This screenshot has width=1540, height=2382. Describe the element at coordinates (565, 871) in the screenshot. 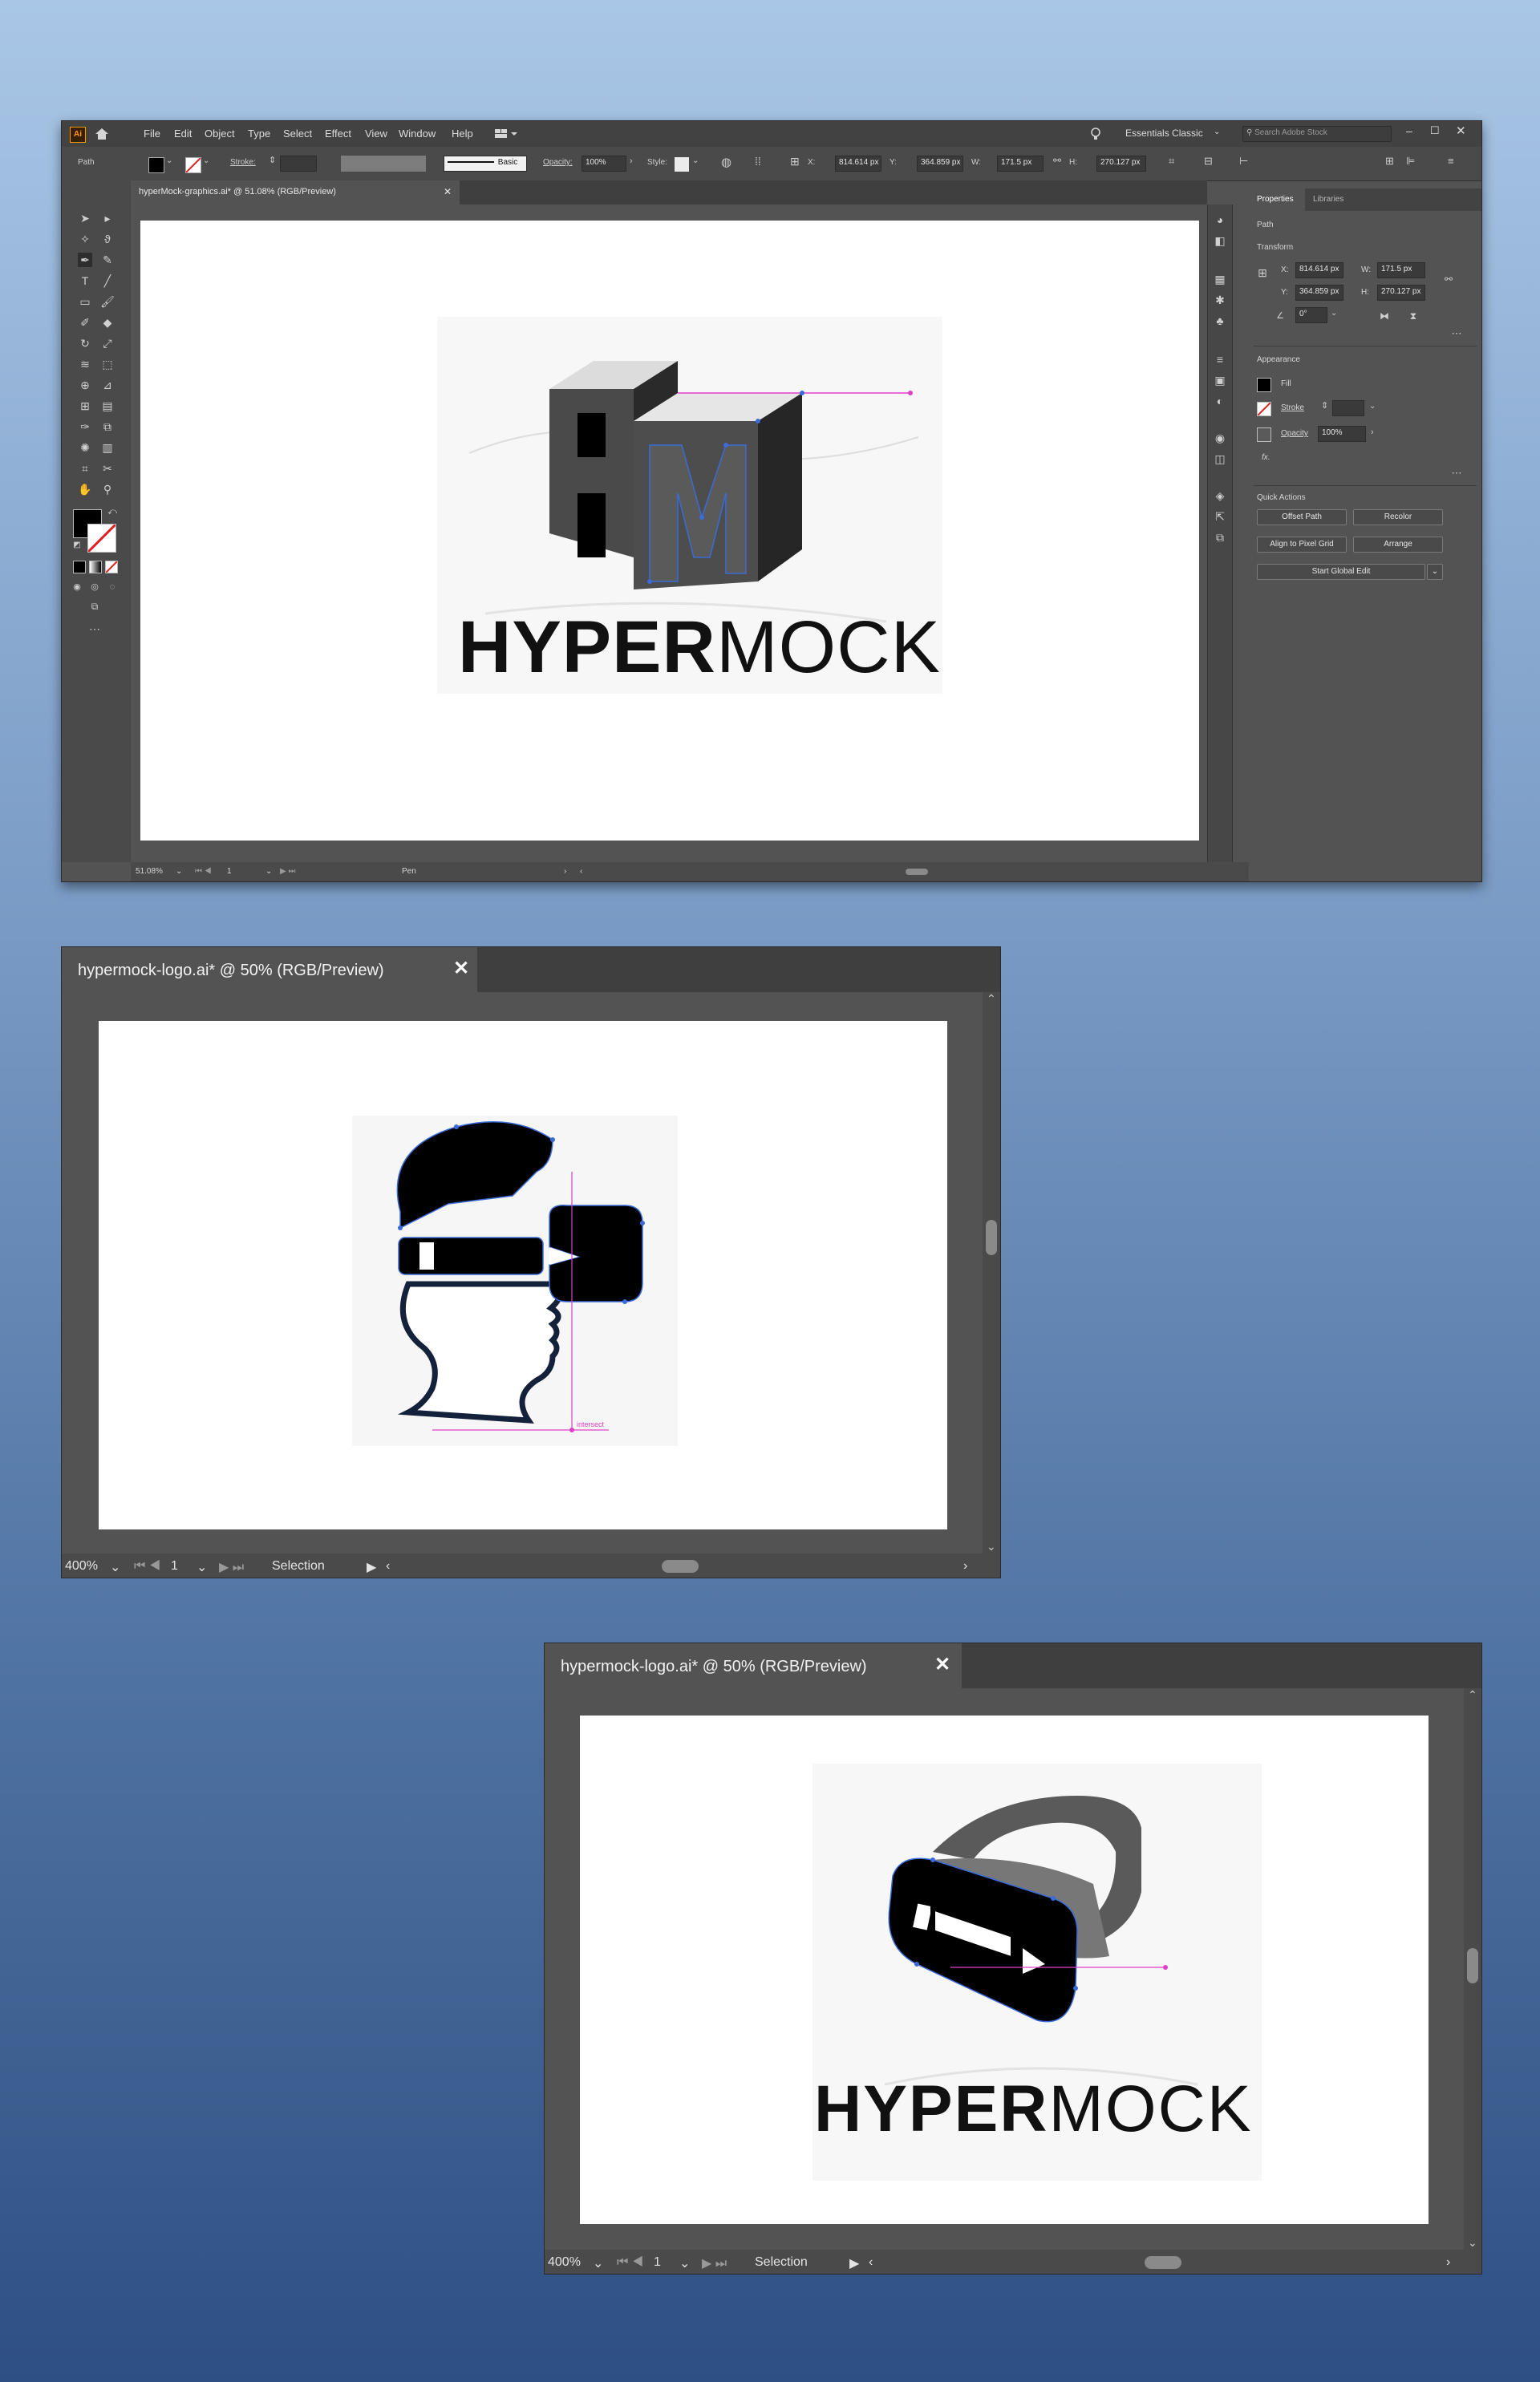

I see `play-icon: ›` at that location.